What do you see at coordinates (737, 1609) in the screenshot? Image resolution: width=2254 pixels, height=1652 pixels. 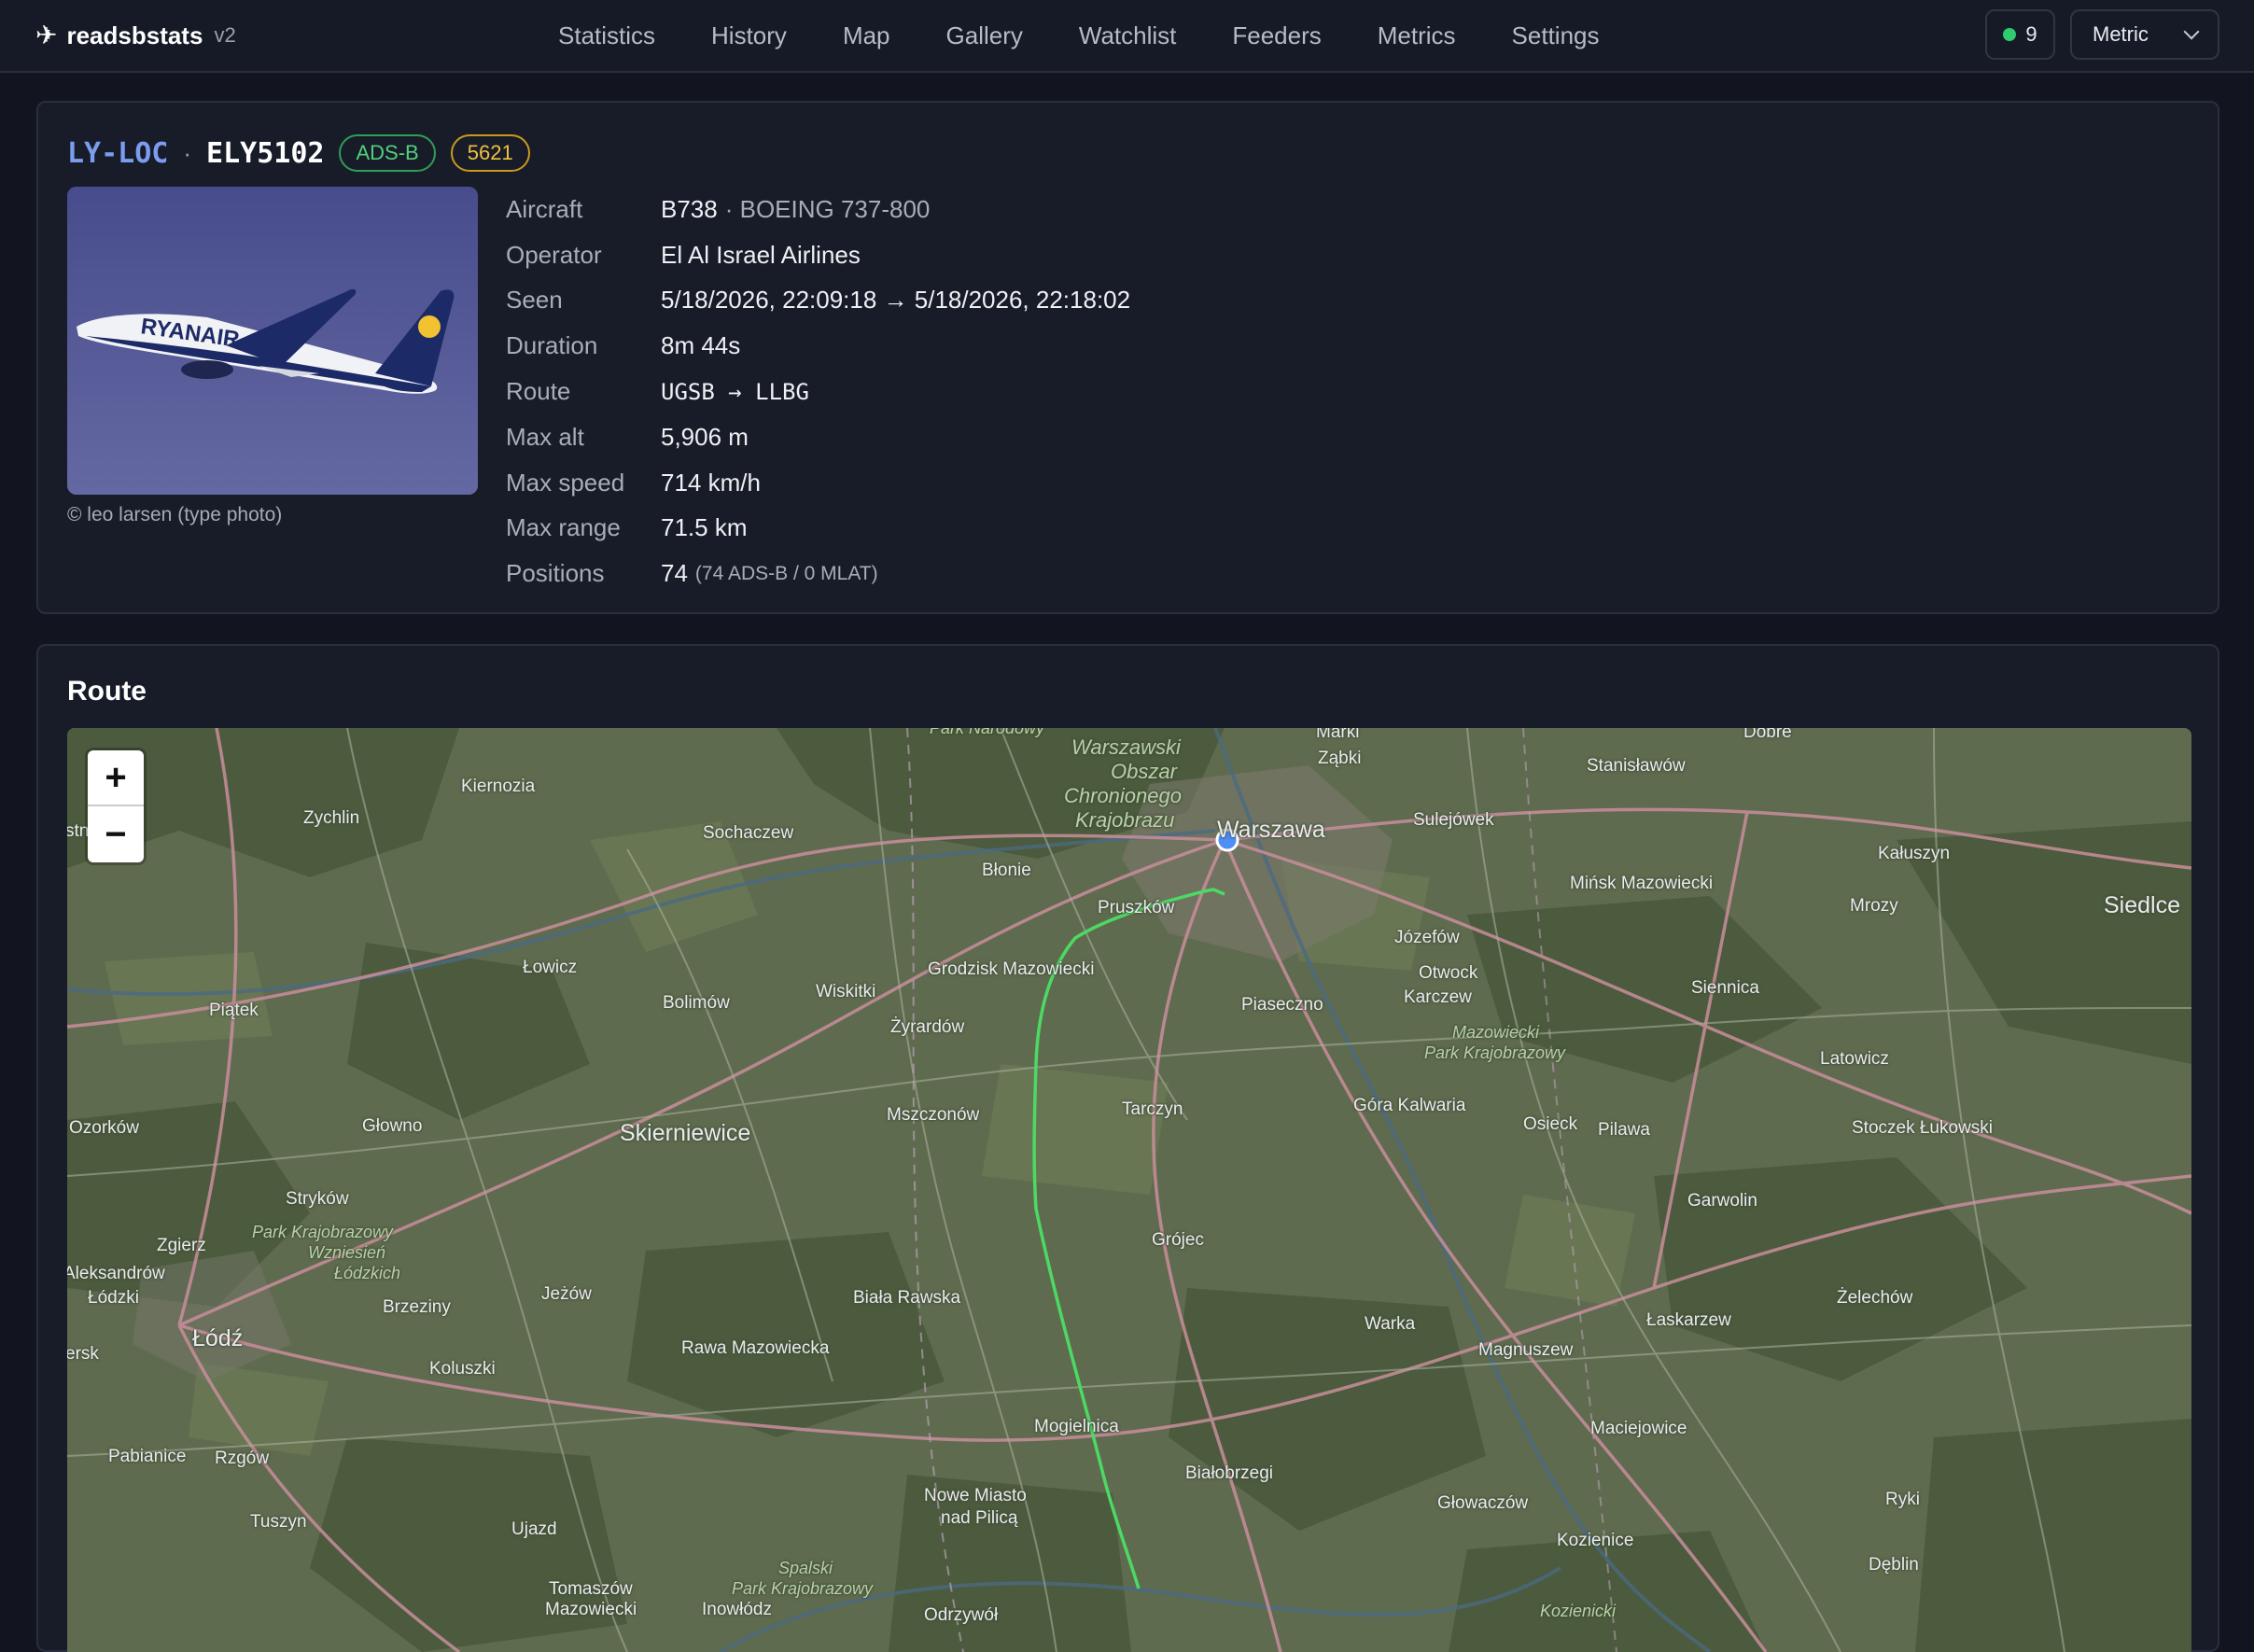 I see `map-label-inowlodz: Inowłódz` at bounding box center [737, 1609].